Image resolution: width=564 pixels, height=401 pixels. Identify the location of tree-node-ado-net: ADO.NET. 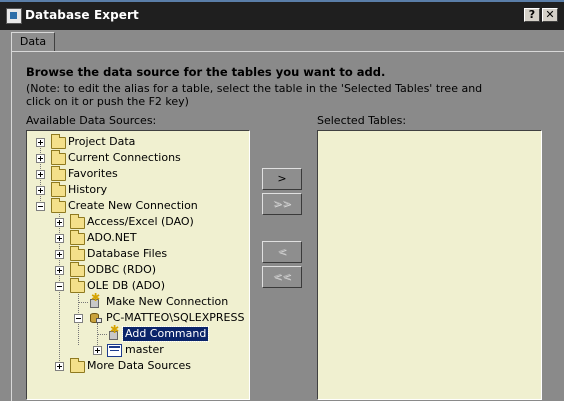
(112, 238).